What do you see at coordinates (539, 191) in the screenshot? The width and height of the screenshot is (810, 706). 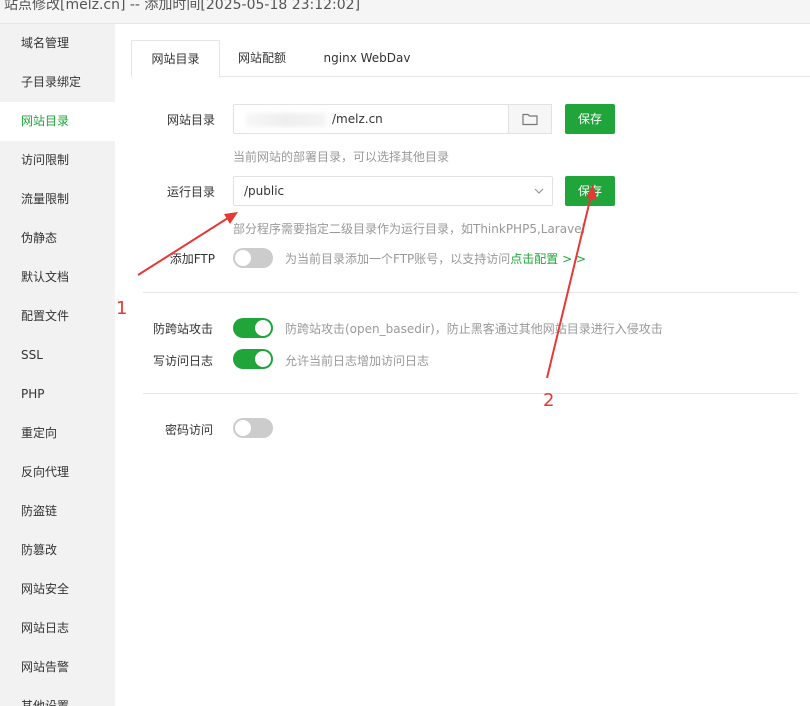 I see `chevron-down-icon` at bounding box center [539, 191].